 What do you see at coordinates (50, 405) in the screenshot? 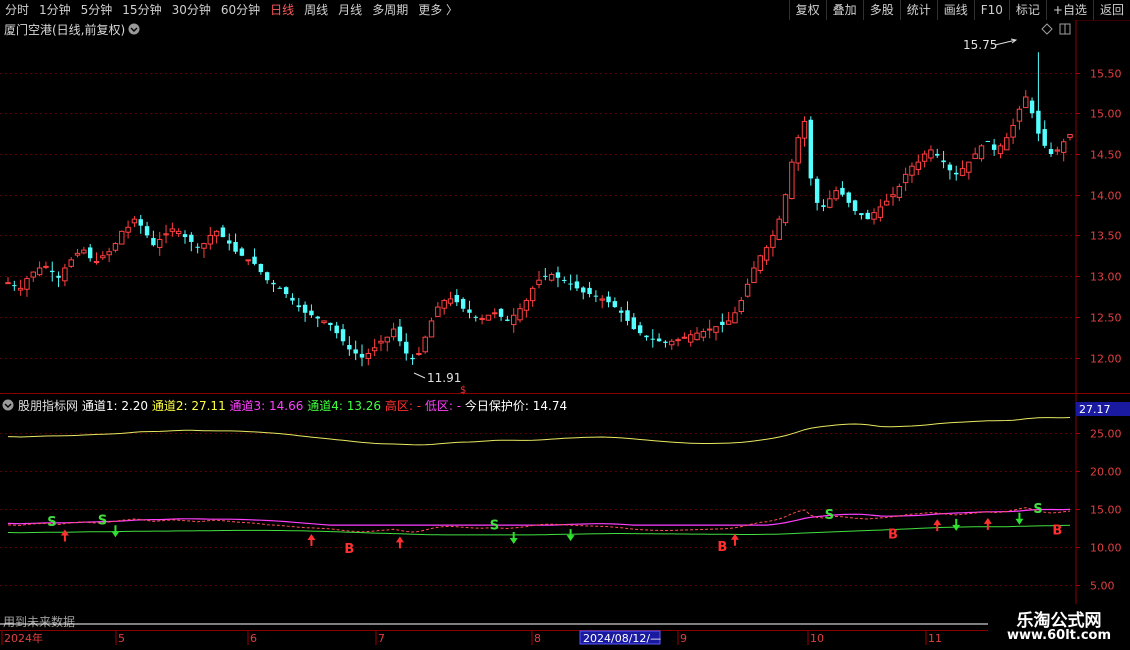
I see `indicator-name: 股朋指标网` at bounding box center [50, 405].